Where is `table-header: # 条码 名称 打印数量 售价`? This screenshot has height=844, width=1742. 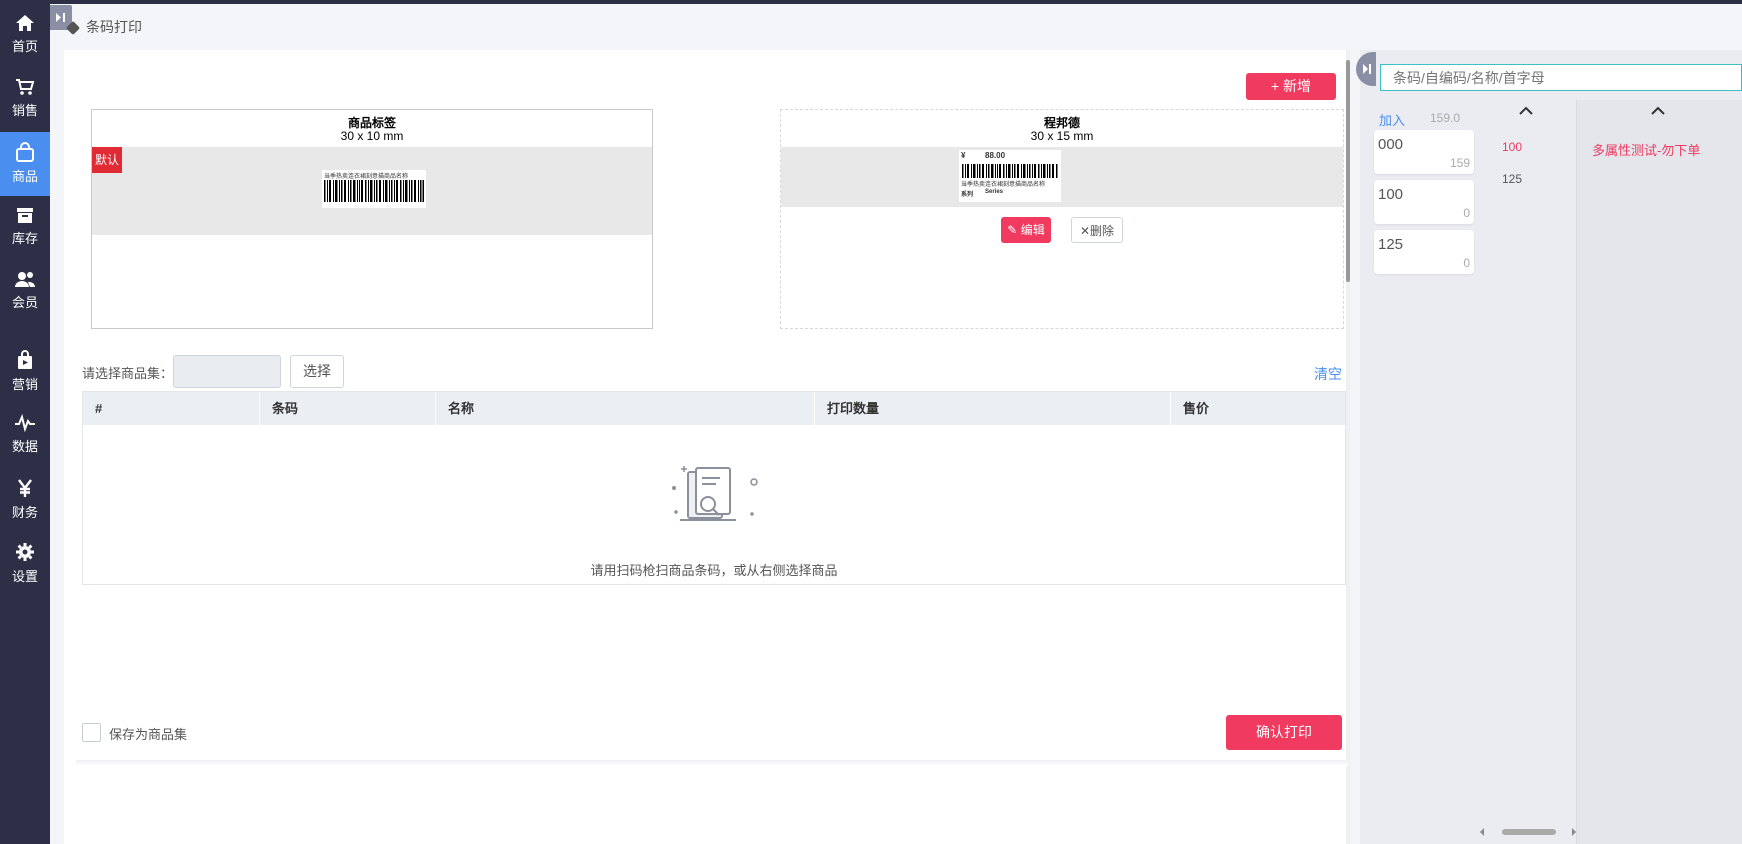
table-header: # 条码 名称 打印数量 售价 is located at coordinates (714, 408).